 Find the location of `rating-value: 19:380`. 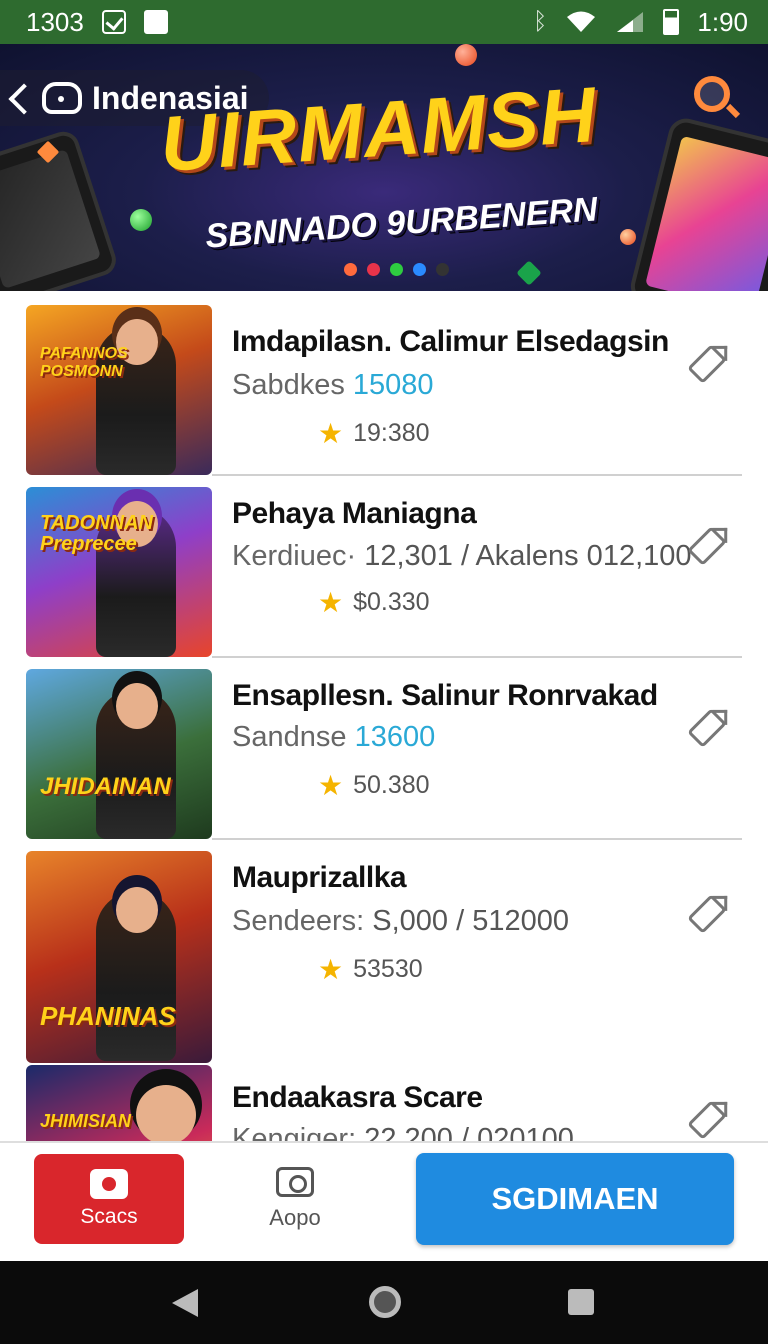

rating-value: 19:380 is located at coordinates (391, 433).